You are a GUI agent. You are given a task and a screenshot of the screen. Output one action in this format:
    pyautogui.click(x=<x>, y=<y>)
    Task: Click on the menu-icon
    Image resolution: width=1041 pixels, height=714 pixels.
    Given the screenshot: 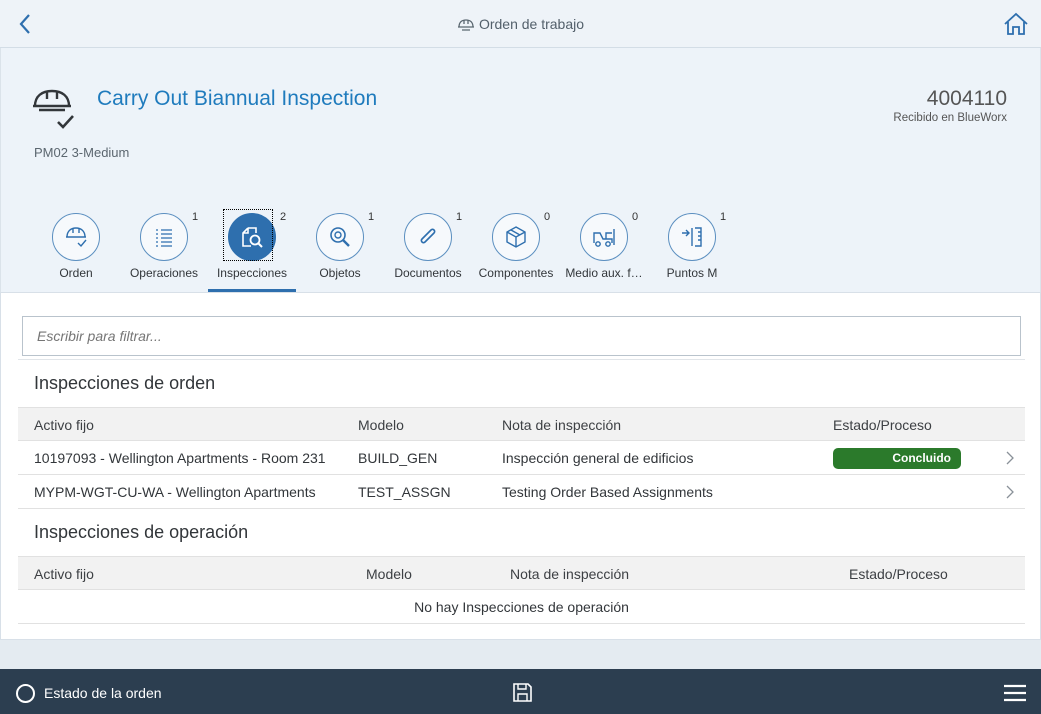 What is the action you would take?
    pyautogui.click(x=1015, y=693)
    